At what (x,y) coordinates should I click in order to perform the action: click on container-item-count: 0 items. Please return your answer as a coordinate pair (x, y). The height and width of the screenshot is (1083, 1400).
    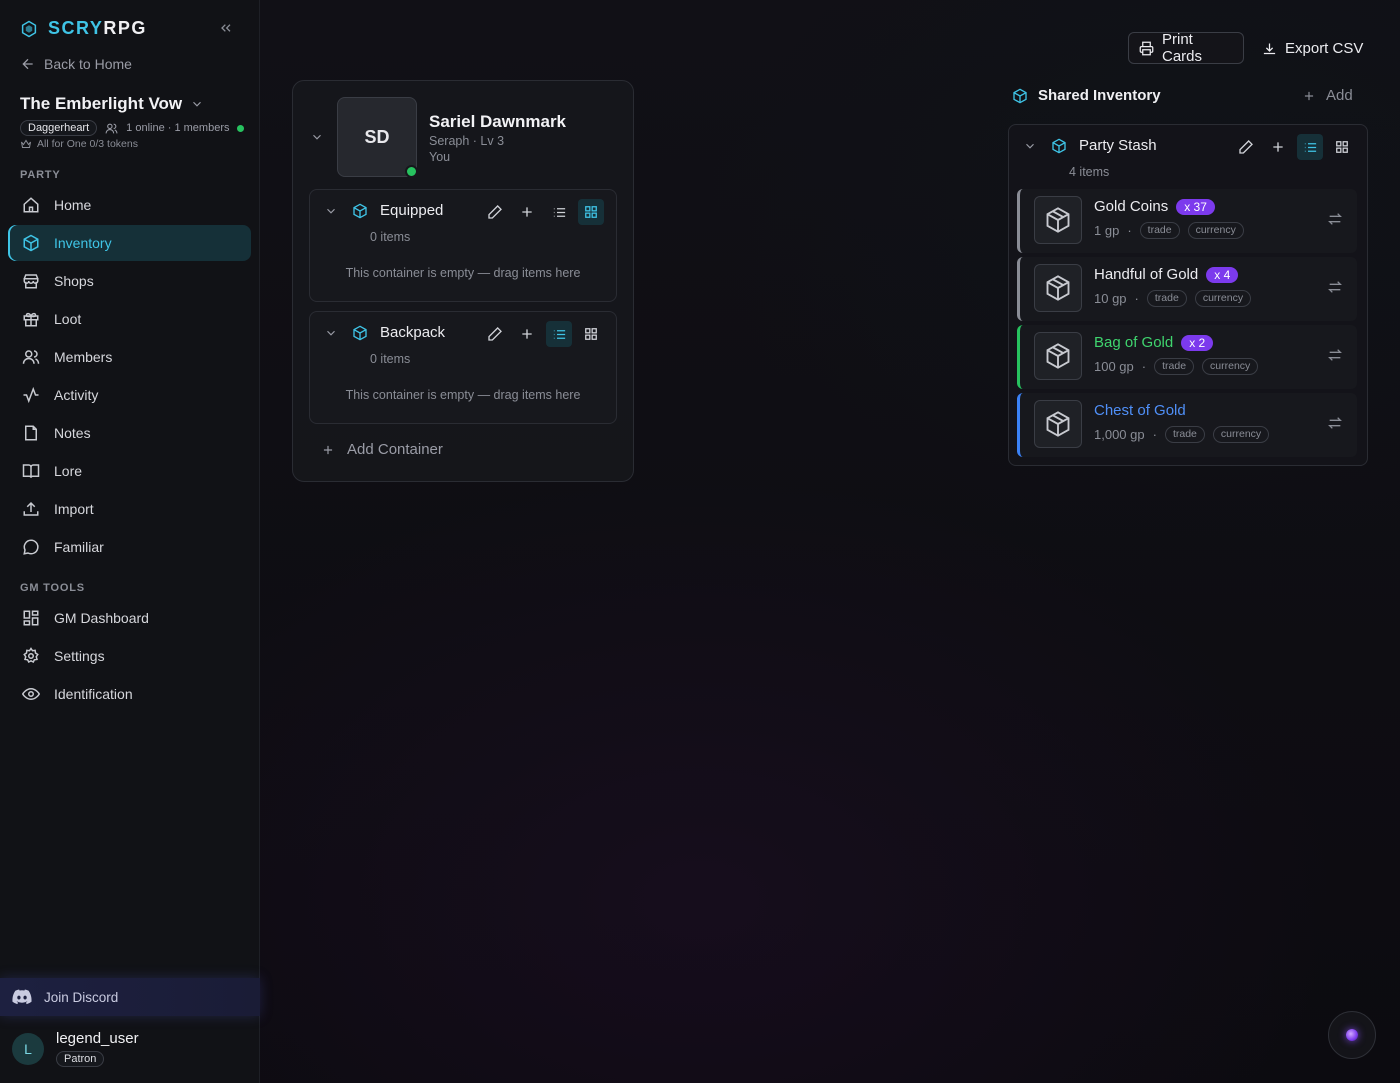
    Looking at the image, I should click on (390, 237).